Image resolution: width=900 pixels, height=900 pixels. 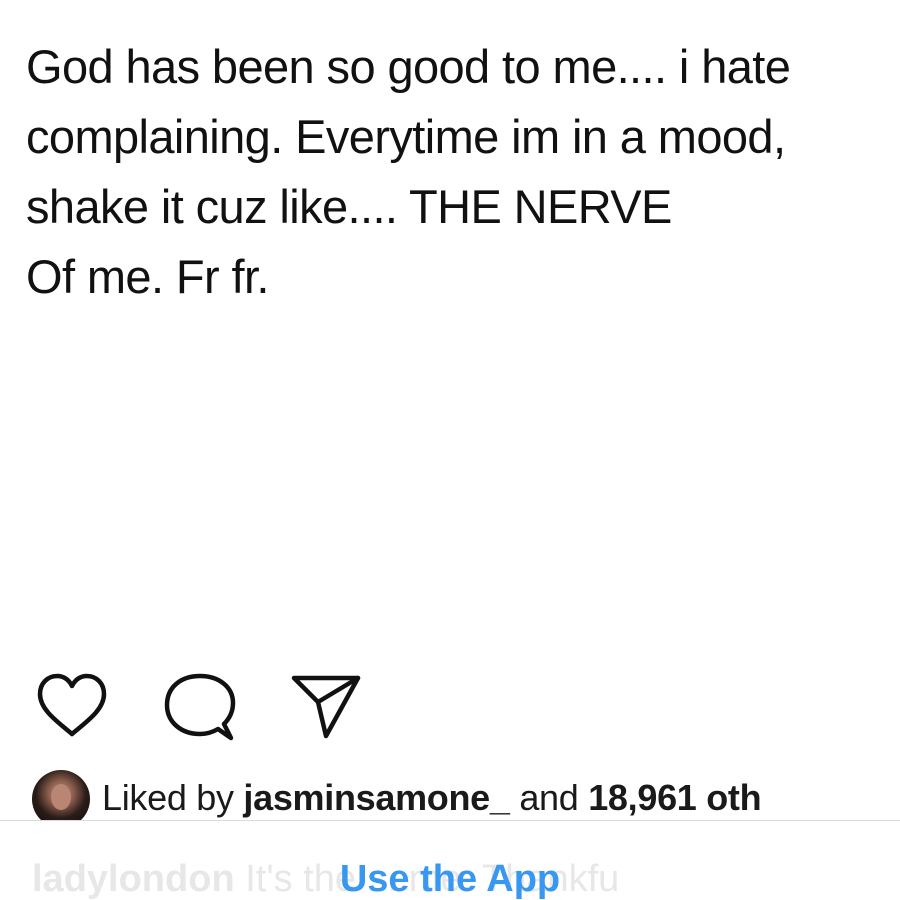 I want to click on speech-bubble-icon, so click(x=200, y=707).